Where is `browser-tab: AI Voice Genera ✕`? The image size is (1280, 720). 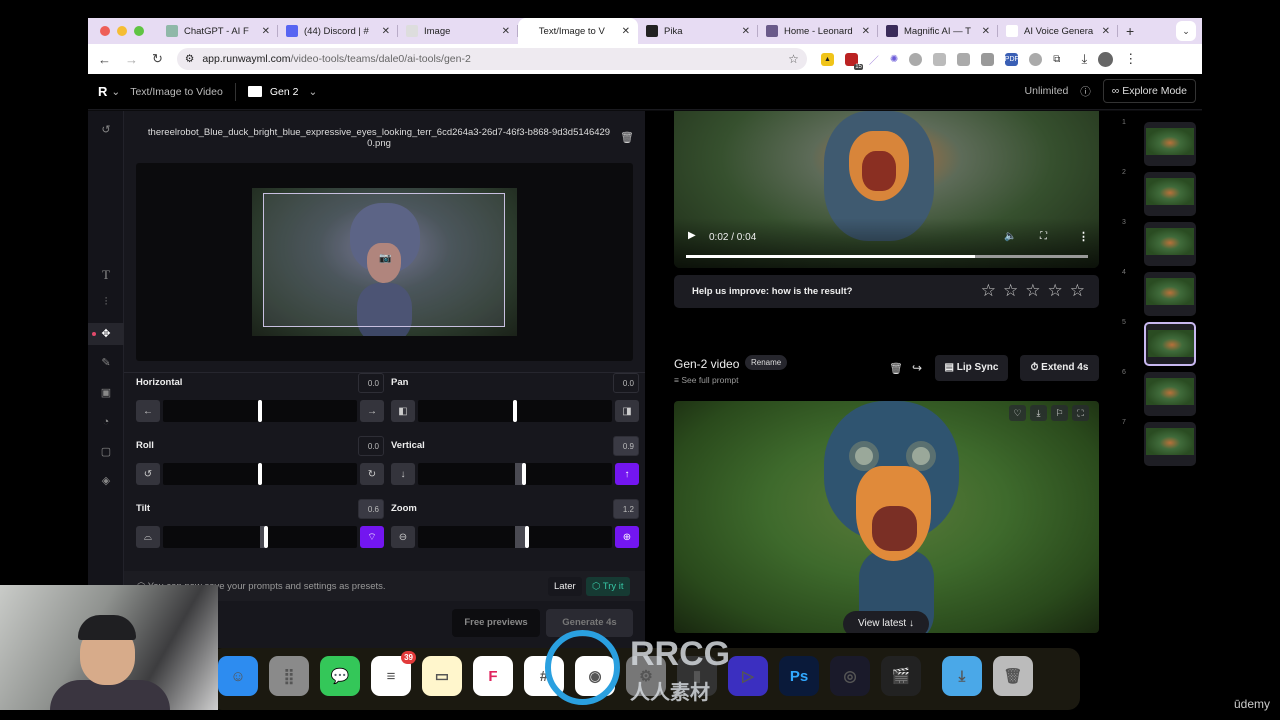
browser-tab: AI Voice Genera ✕ is located at coordinates (1058, 31).